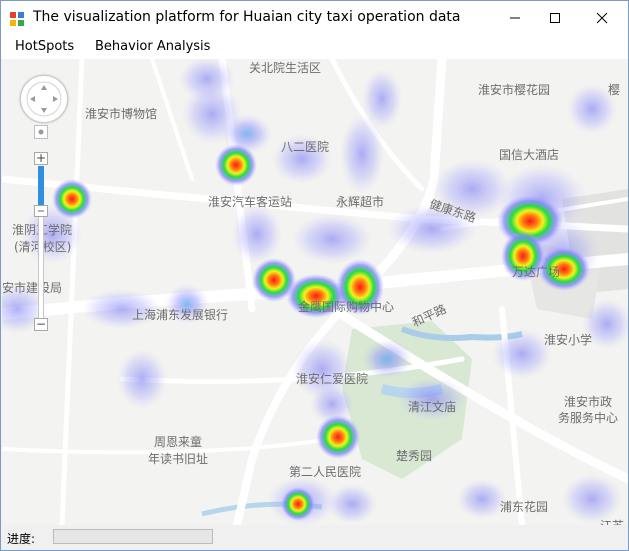  I want to click on pan-compass-icon, so click(44, 99).